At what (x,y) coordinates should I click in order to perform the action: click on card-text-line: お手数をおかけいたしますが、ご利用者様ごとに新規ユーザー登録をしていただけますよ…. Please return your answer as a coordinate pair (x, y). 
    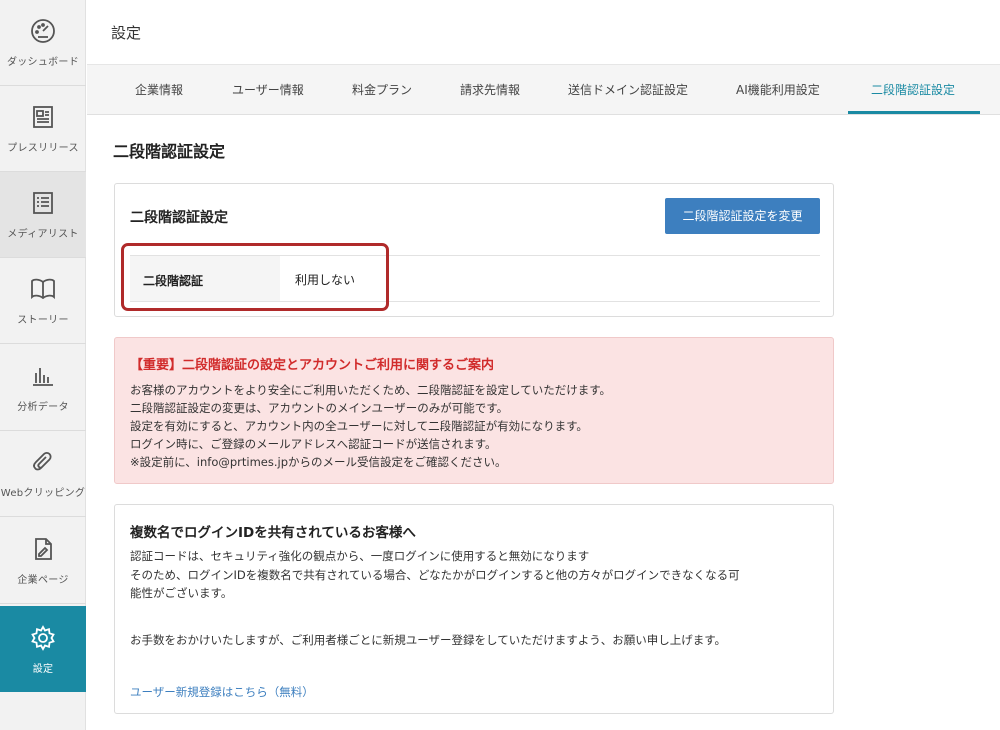
    Looking at the image, I should click on (428, 640).